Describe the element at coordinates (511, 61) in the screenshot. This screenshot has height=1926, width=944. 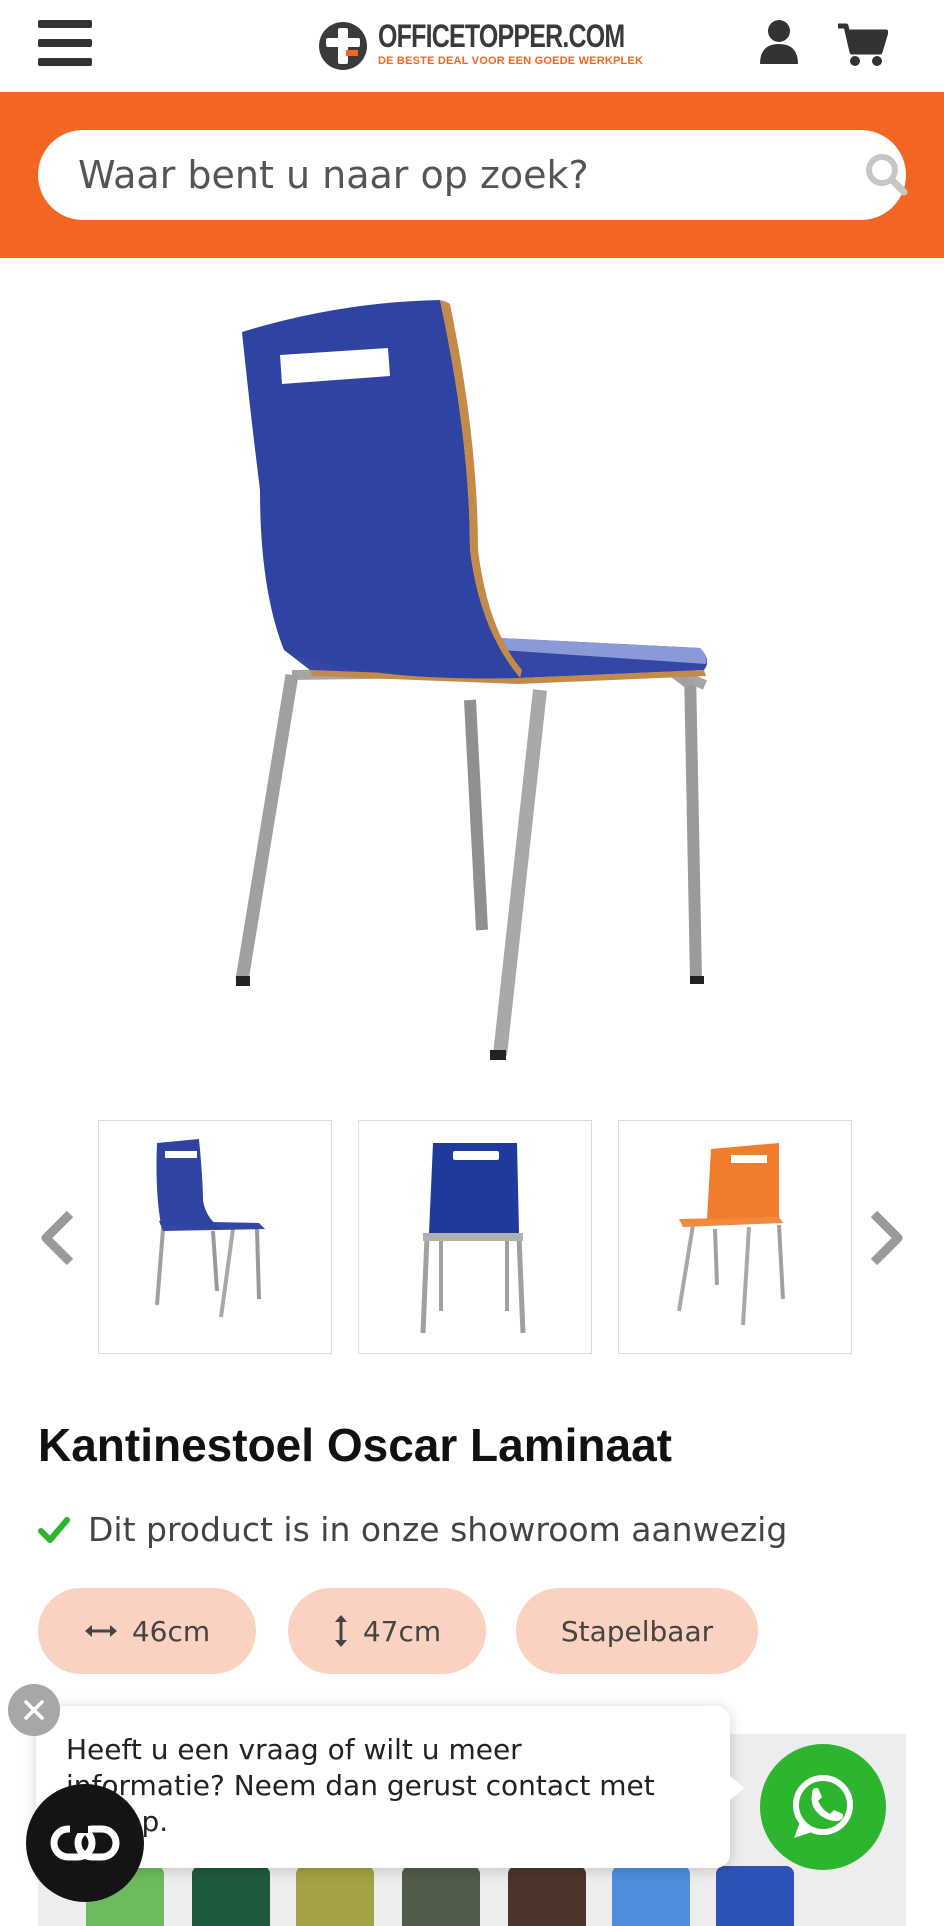
I see `logo-tagline: DE BESTE DEAL VOOR EEN GOEDE WERKPLEK` at that location.